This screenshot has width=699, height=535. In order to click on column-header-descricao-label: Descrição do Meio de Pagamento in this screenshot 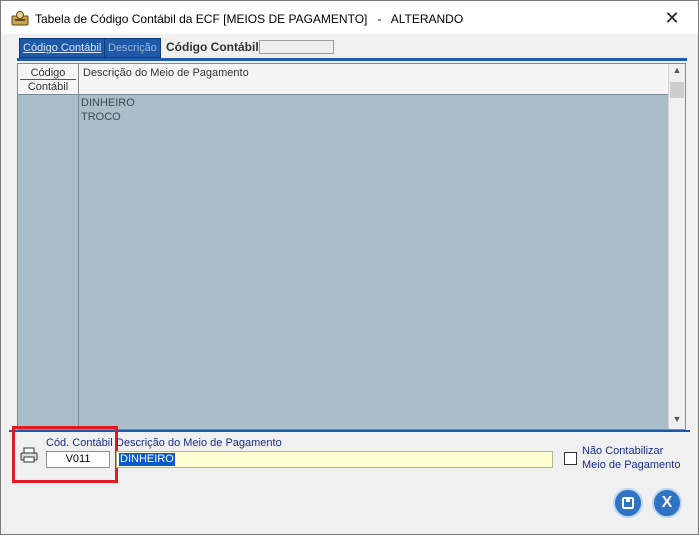, I will do `click(166, 73)`.